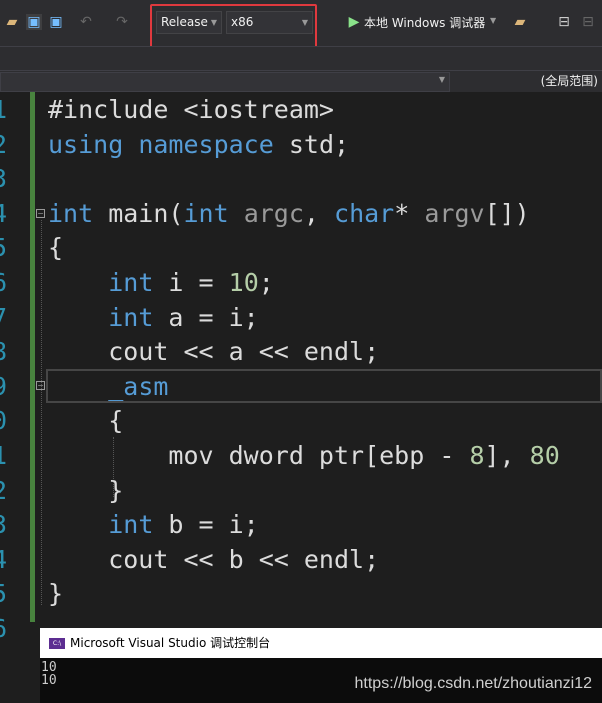 Image resolution: width=602 pixels, height=703 pixels. I want to click on code-line: int a = i;, so click(153, 318).